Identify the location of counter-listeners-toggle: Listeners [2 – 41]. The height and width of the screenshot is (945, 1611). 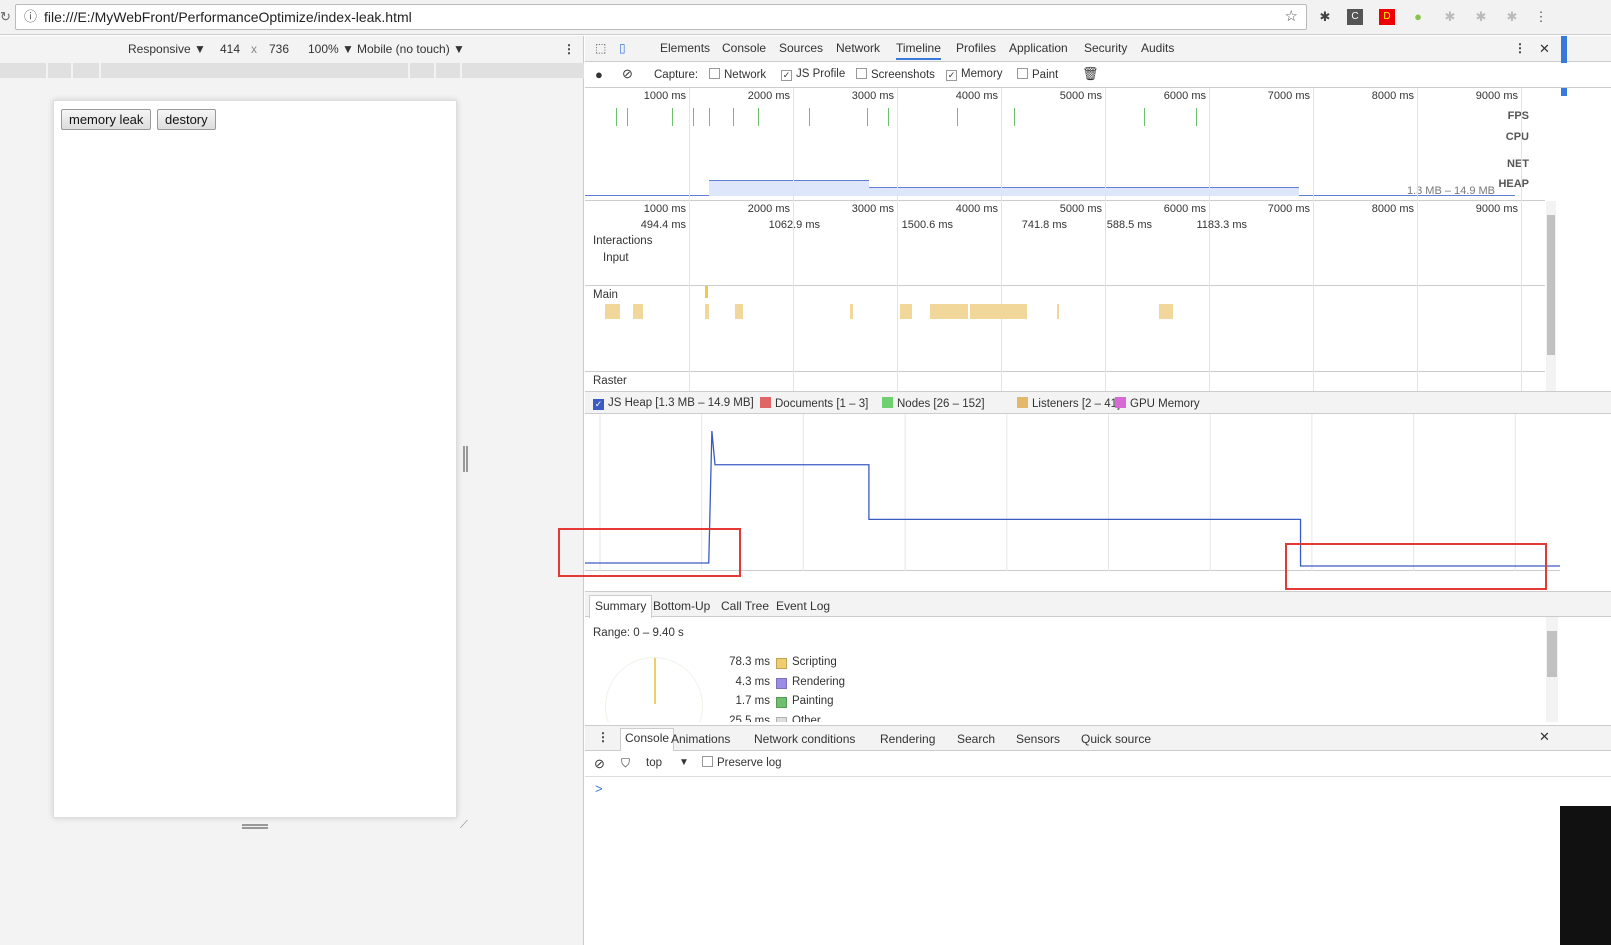
(1068, 403).